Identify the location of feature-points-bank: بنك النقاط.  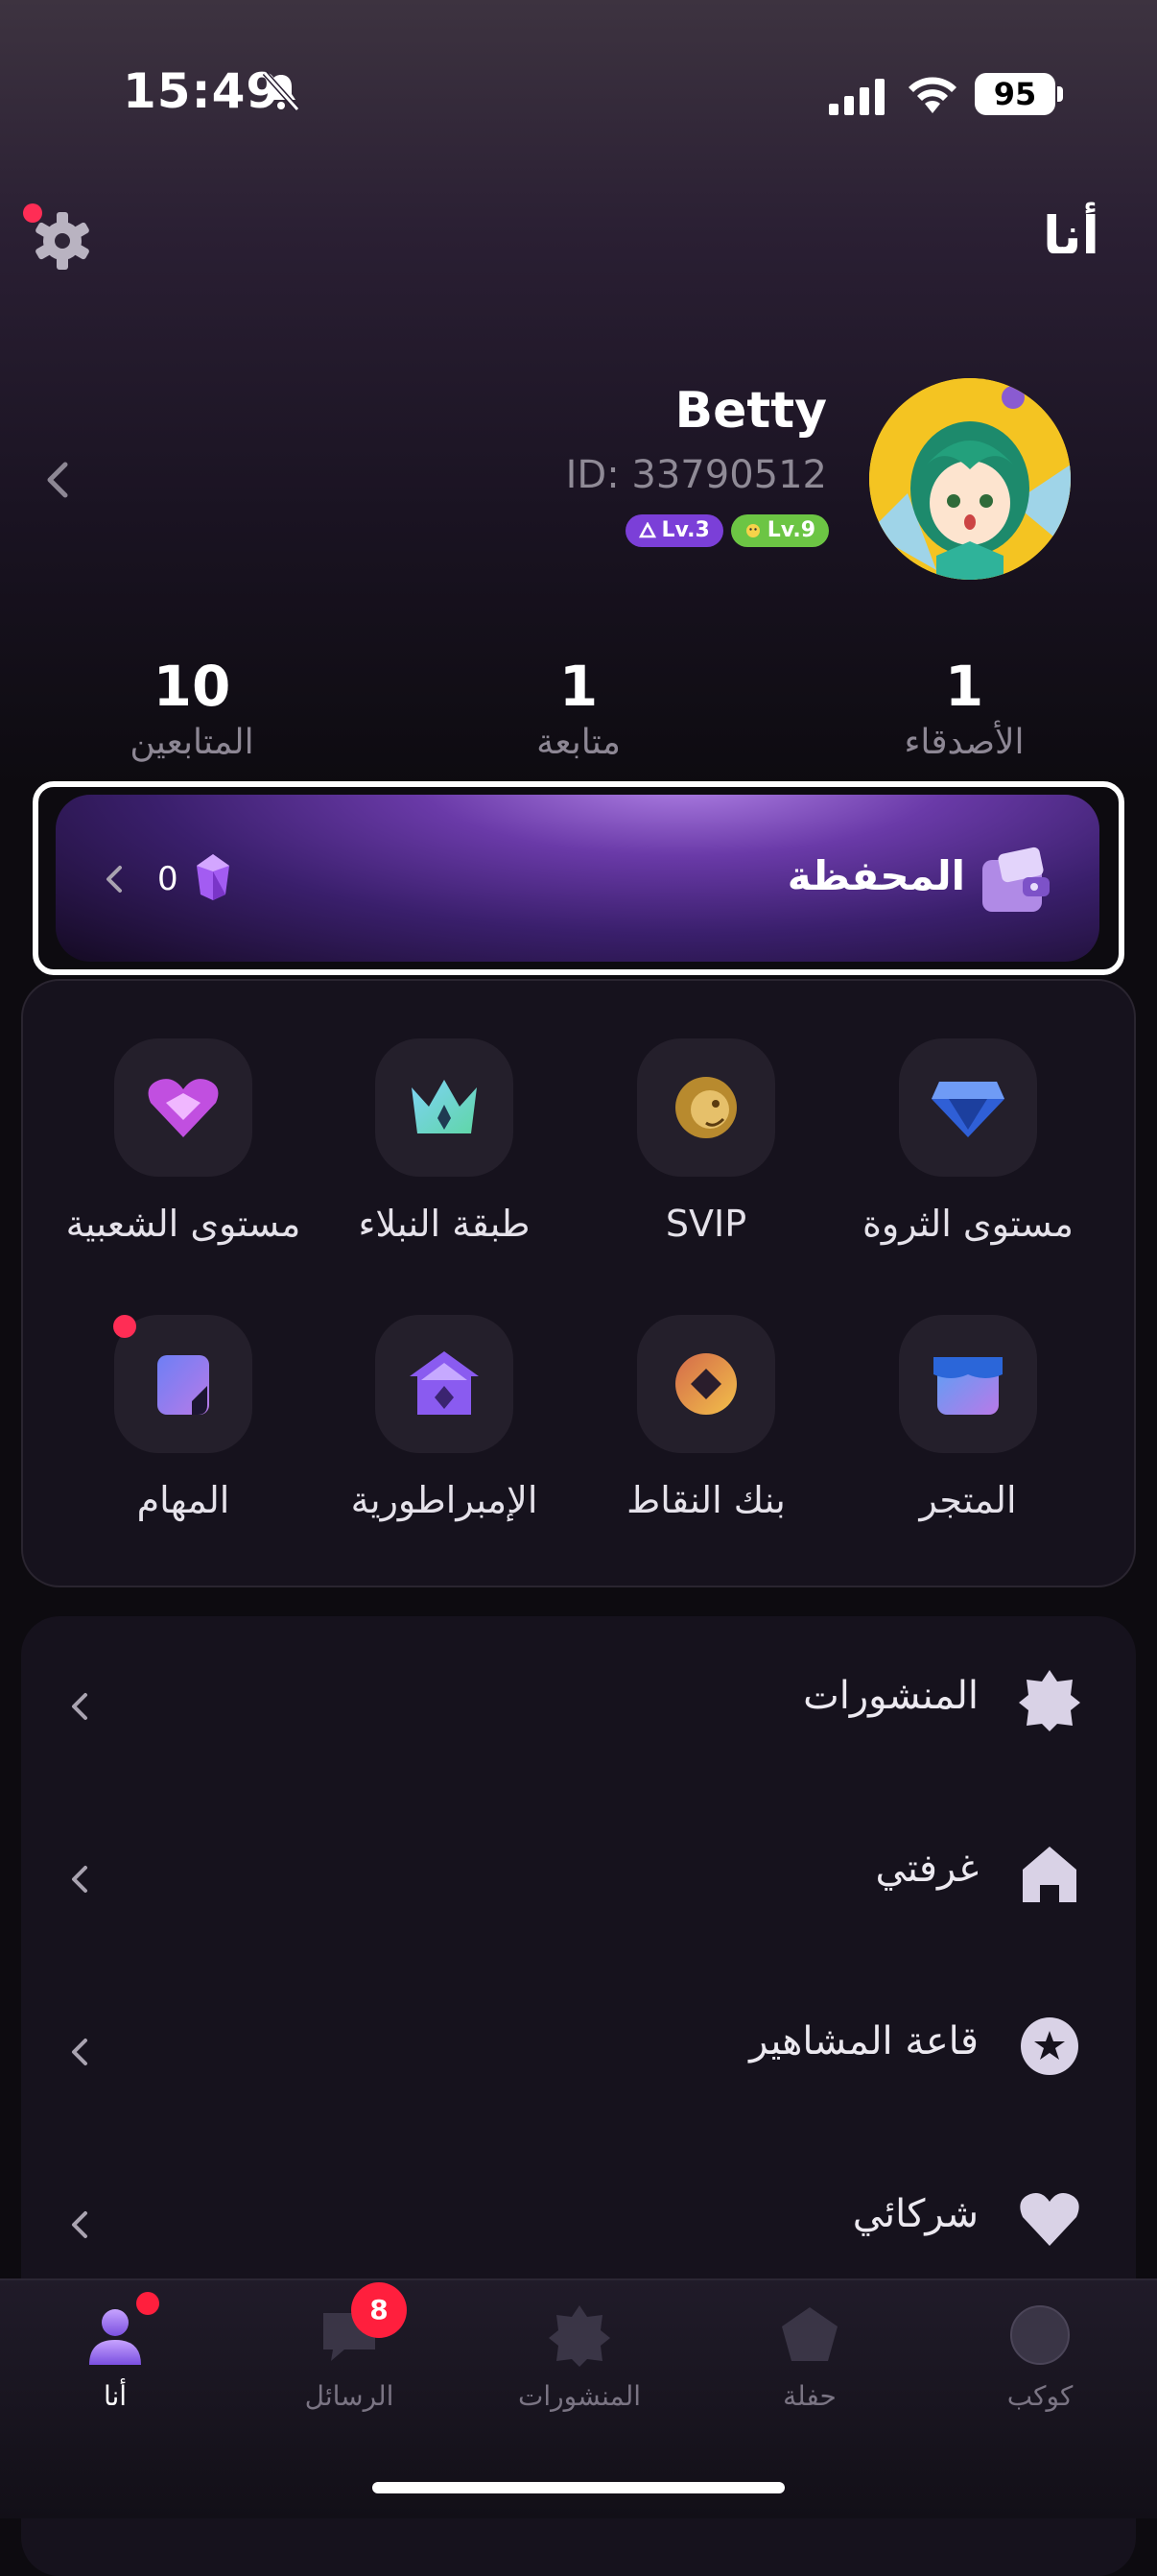
(706, 1419).